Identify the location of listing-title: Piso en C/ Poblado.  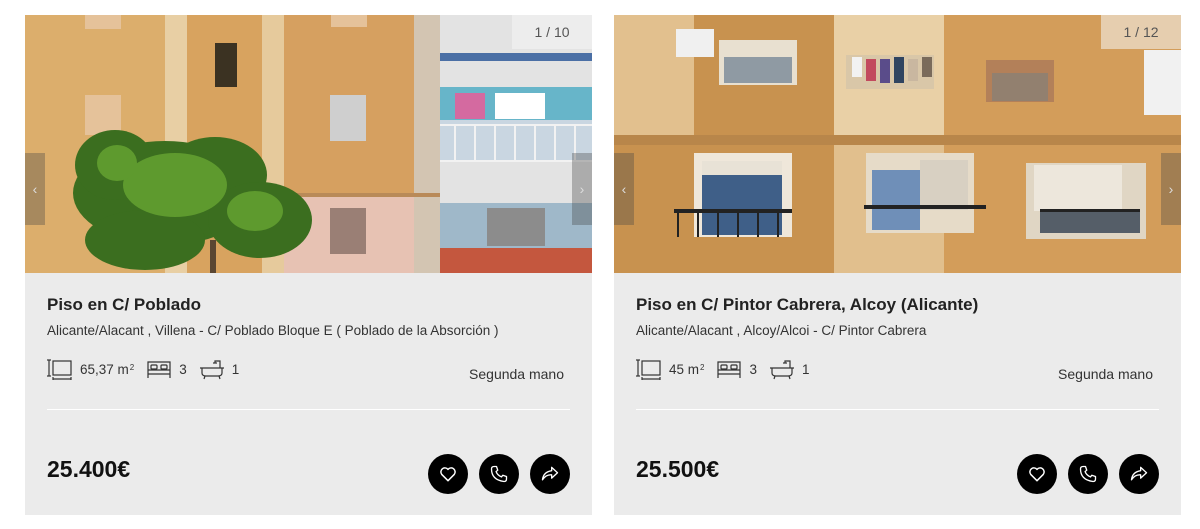
(124, 305).